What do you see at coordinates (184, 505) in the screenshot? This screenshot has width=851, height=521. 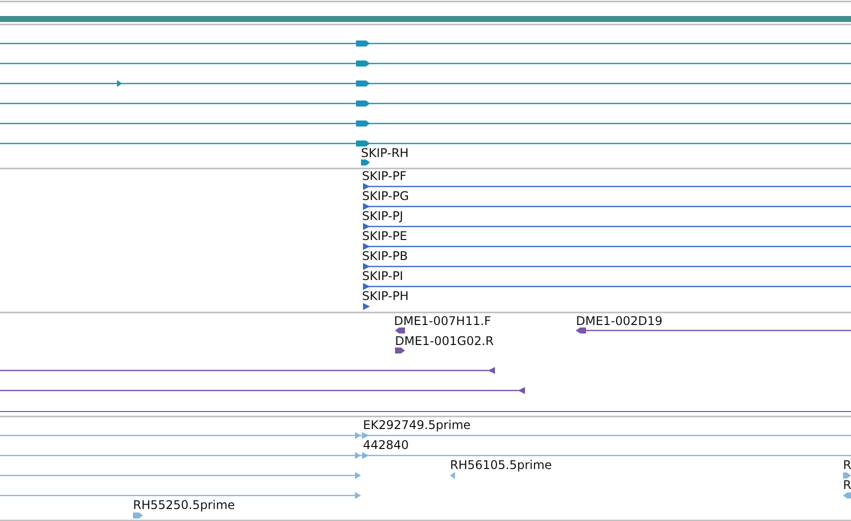 I see `feature-label: RH55250.5prime` at bounding box center [184, 505].